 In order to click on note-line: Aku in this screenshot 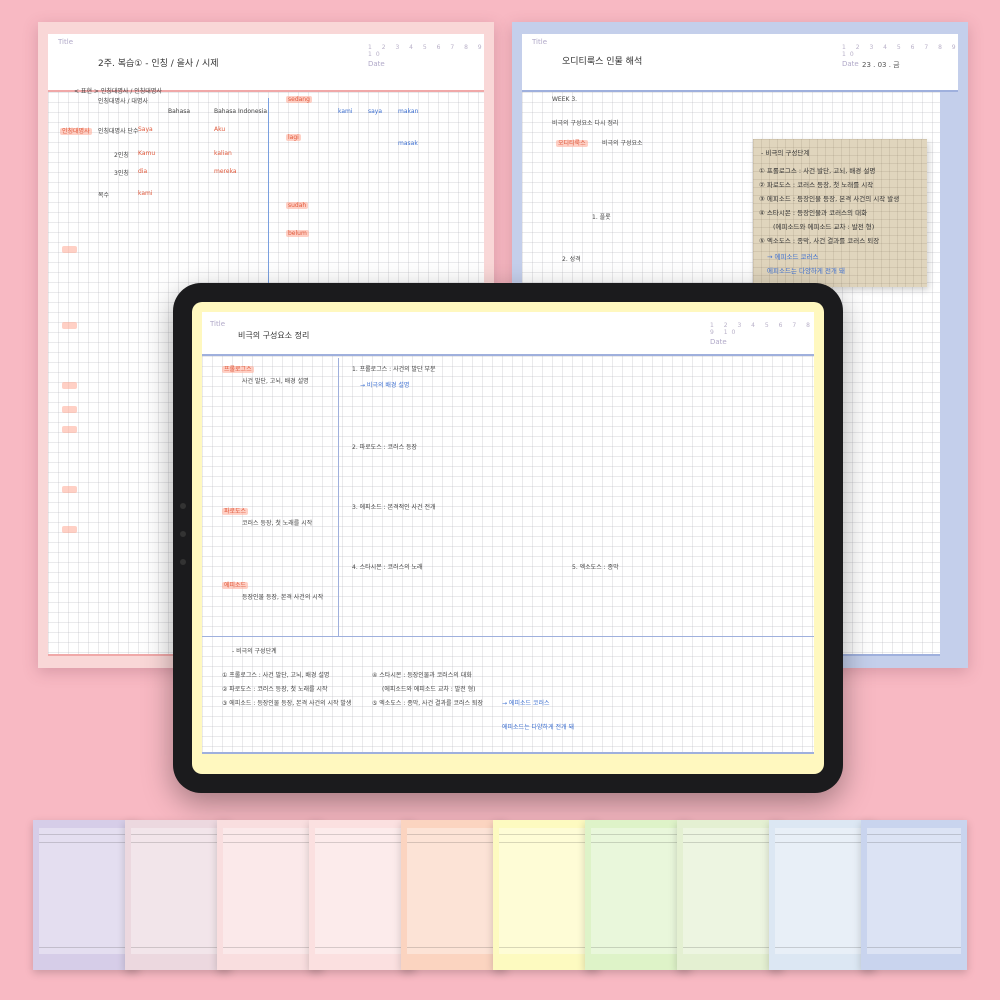, I will do `click(220, 129)`.